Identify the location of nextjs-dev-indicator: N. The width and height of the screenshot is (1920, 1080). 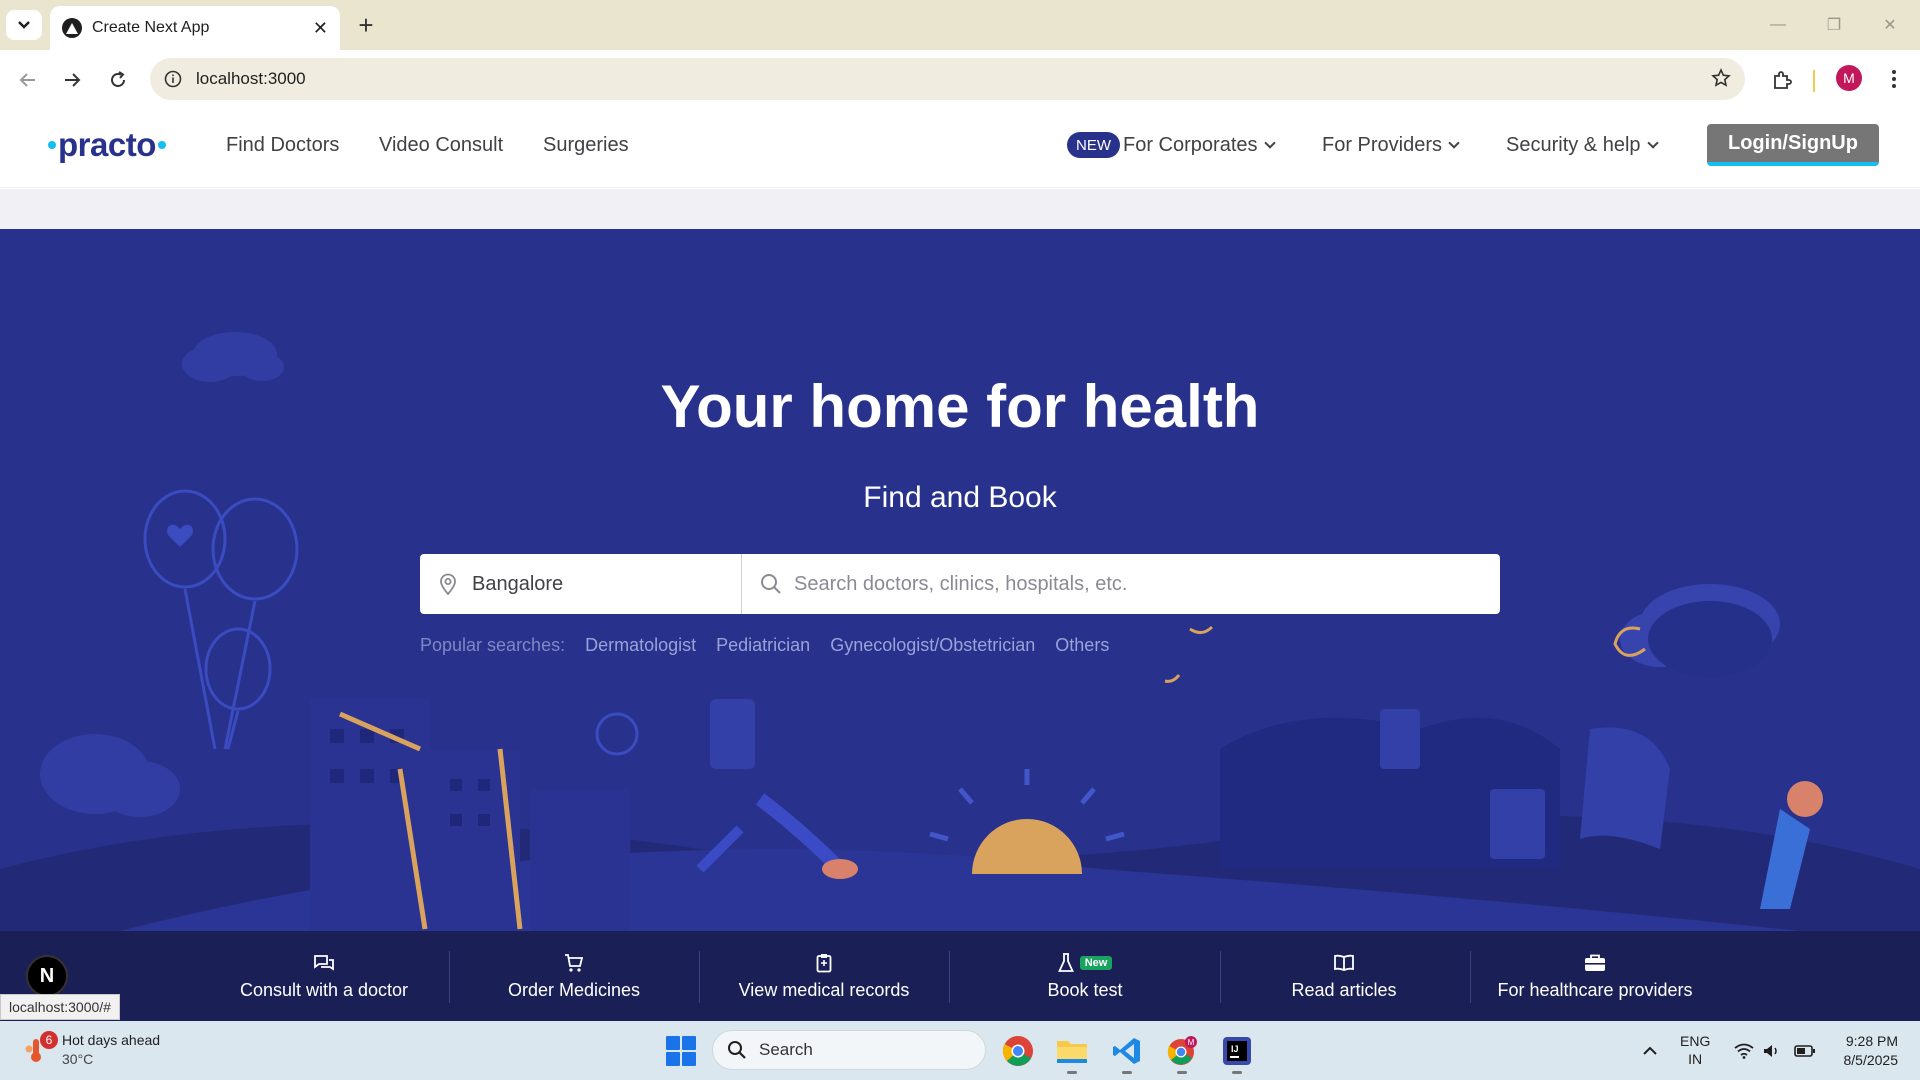
(47, 976).